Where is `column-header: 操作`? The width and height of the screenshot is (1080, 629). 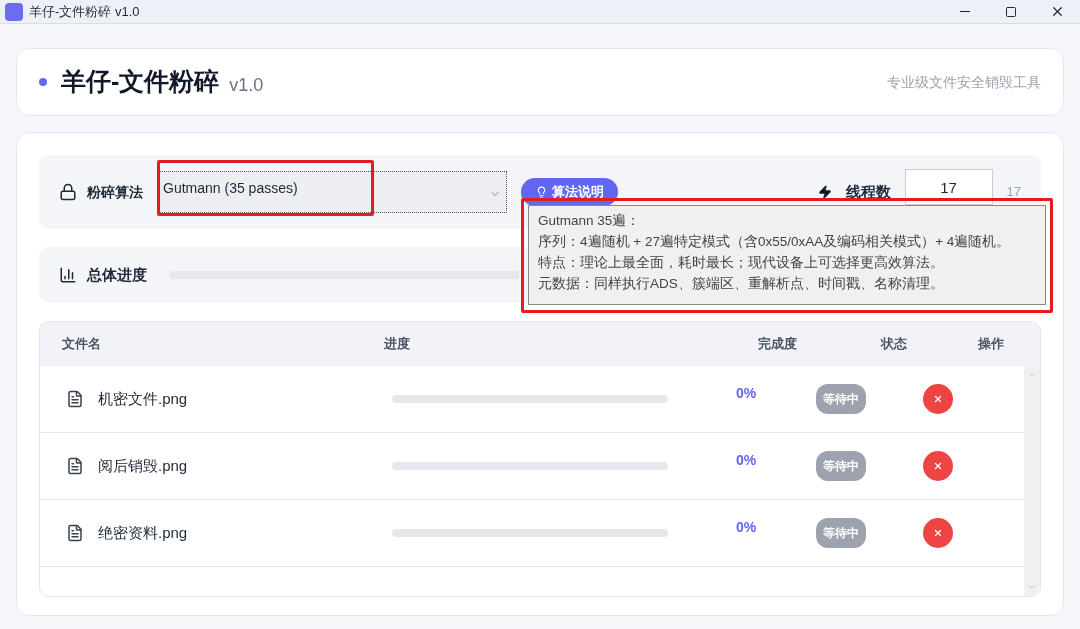 column-header: 操作 is located at coordinates (991, 344).